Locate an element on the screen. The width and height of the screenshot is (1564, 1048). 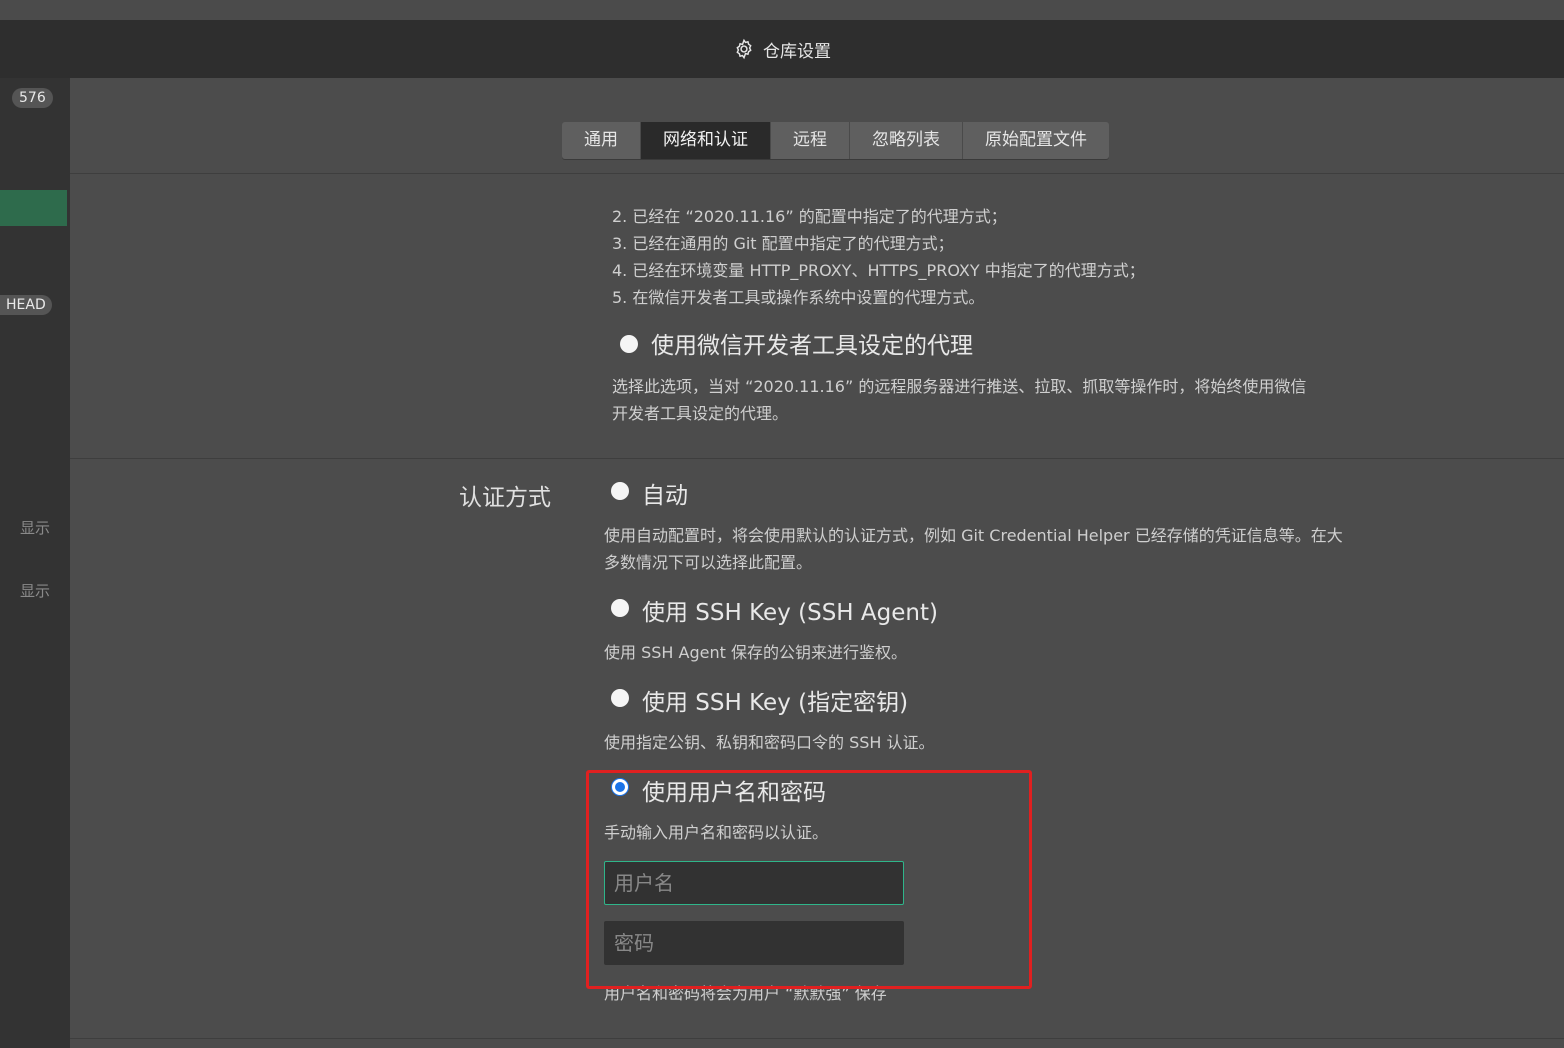
wechat-proxy-desc: 开发者工具设定的代理。 is located at coordinates (700, 413).